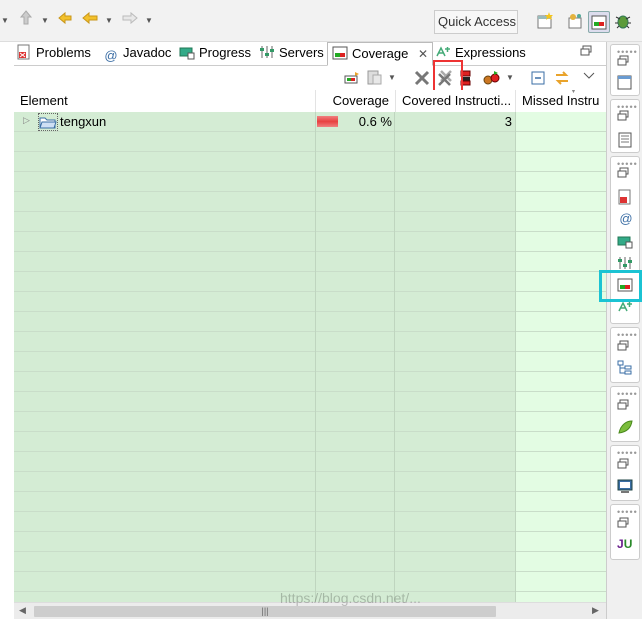 The width and height of the screenshot is (642, 619). What do you see at coordinates (490, 52) in the screenshot?
I see `tab-label: Expressions` at bounding box center [490, 52].